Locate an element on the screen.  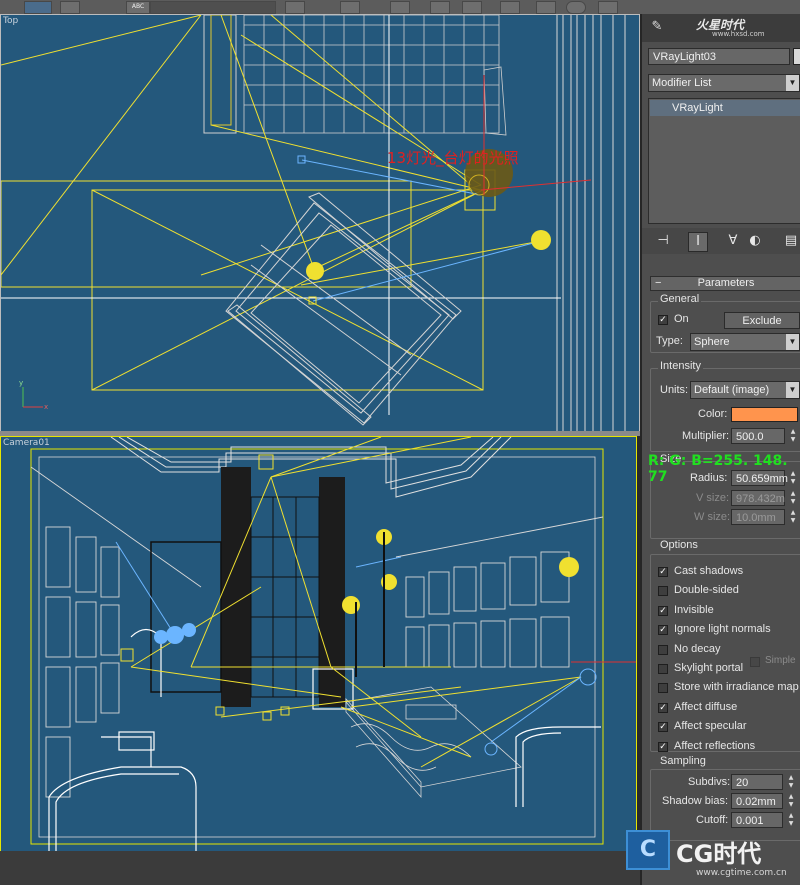
cgtime-logo-text: CG时代 is located at coordinates (719, 854).